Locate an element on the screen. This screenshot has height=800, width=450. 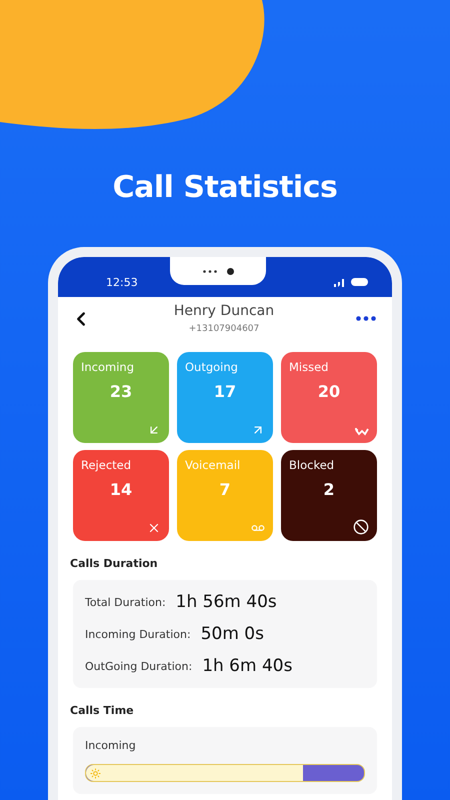
tile-count: 20 is located at coordinates (329, 391).